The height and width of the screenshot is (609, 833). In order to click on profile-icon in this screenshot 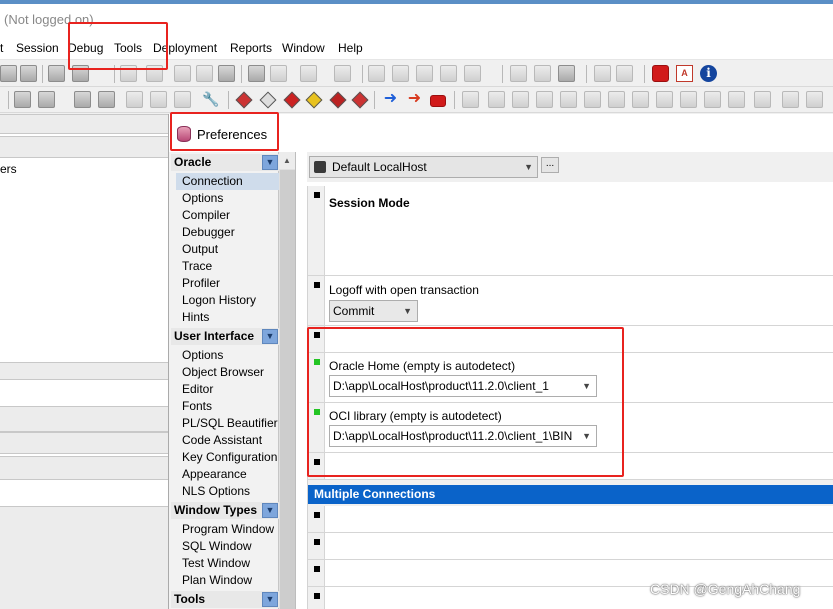, I will do `click(736, 99)`.